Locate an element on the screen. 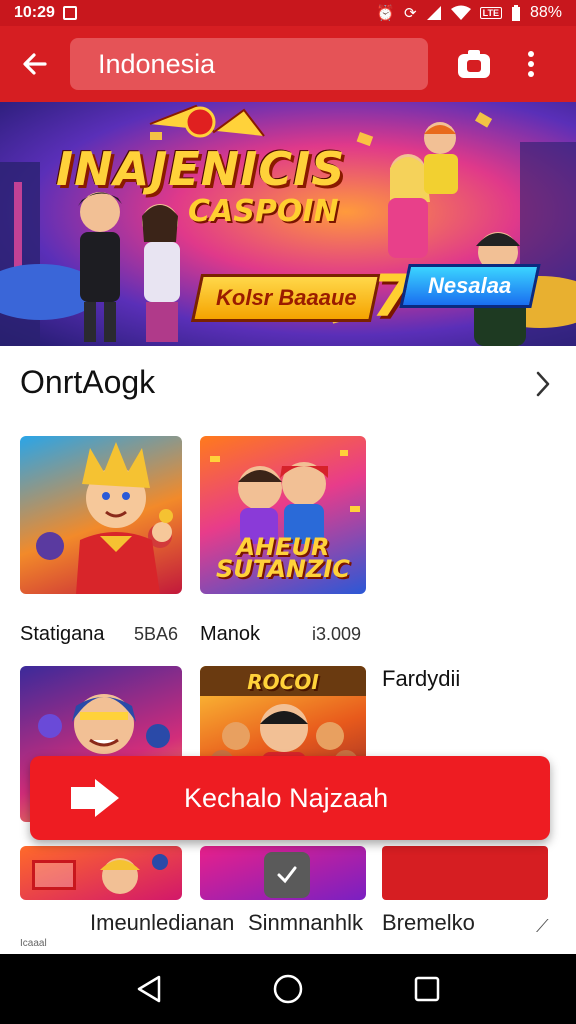 The width and height of the screenshot is (576, 1024). system-nav-bar is located at coordinates (288, 989).